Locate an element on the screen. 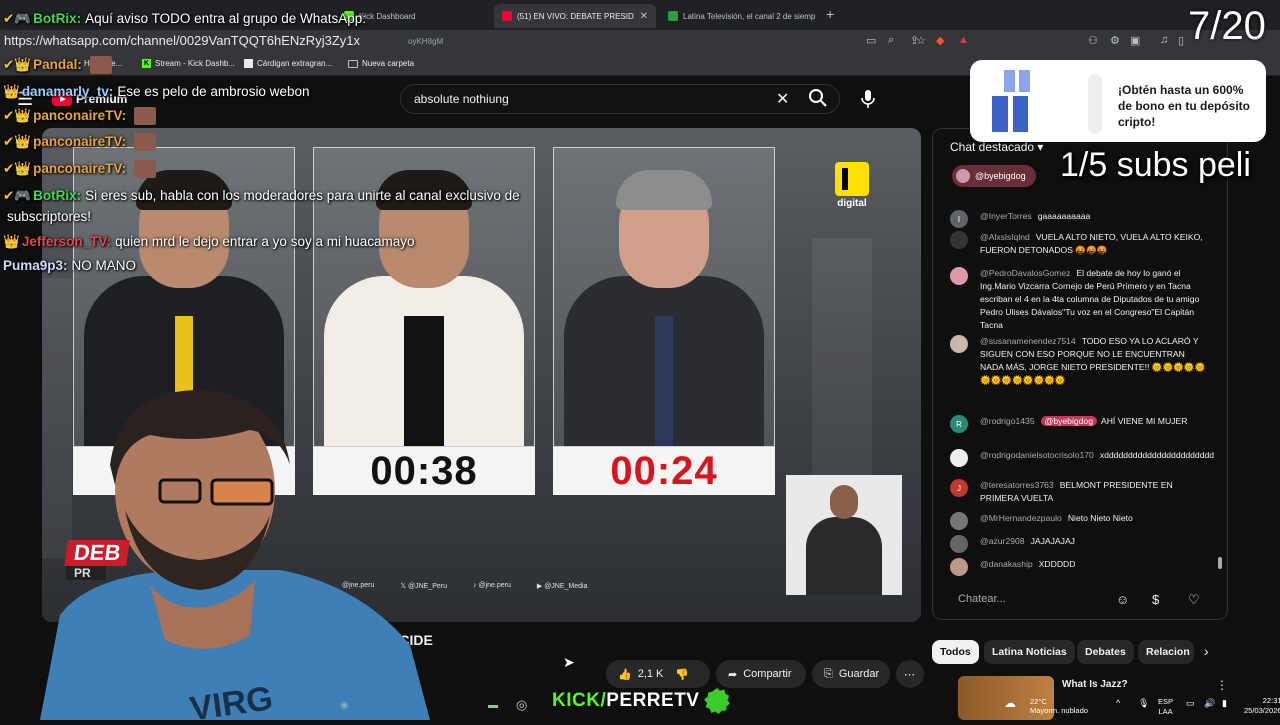  overlay-chat-line: subscriptores! is located at coordinates (47, 217).